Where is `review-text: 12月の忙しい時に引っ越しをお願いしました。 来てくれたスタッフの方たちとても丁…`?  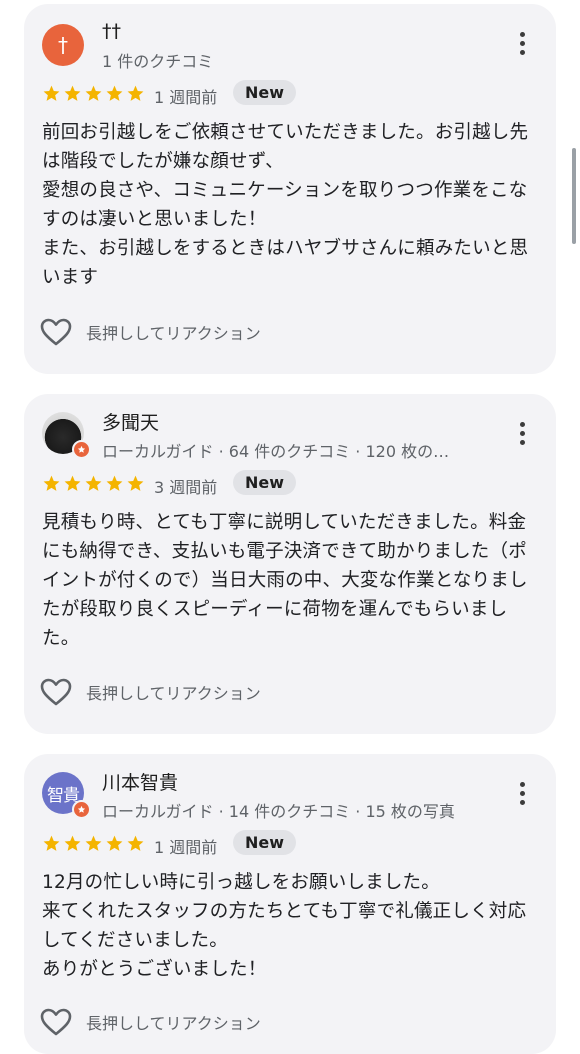 review-text: 12月の忙しい時に引っ越しをお願いしました。 来てくれたスタッフの方たちとても丁… is located at coordinates (284, 926).